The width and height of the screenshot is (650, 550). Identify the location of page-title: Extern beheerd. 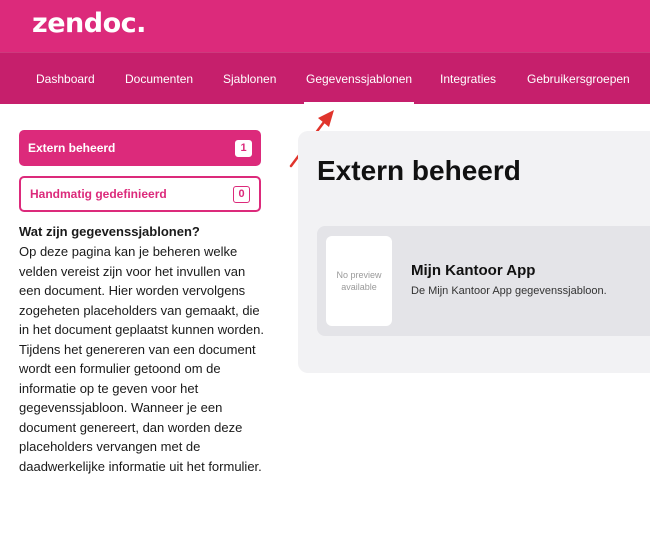
(419, 170).